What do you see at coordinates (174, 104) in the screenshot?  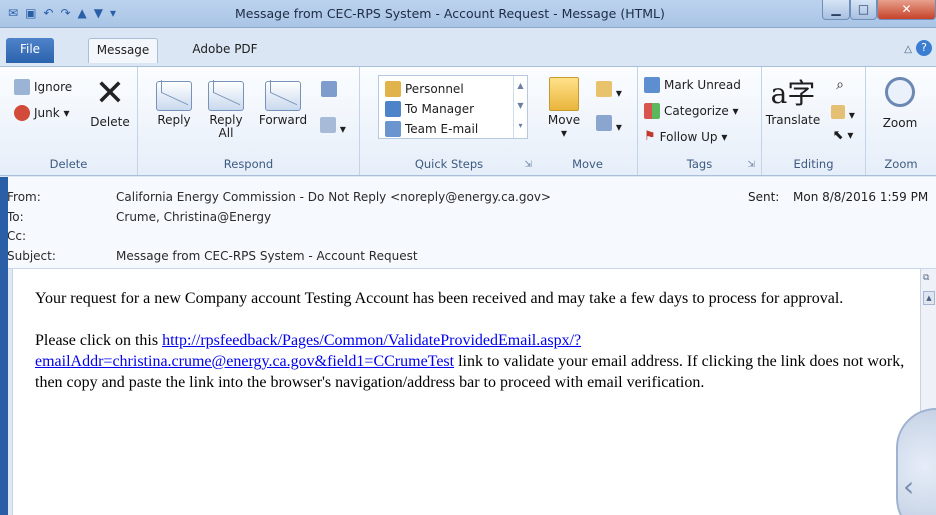 I see `reply-button: Reply` at bounding box center [174, 104].